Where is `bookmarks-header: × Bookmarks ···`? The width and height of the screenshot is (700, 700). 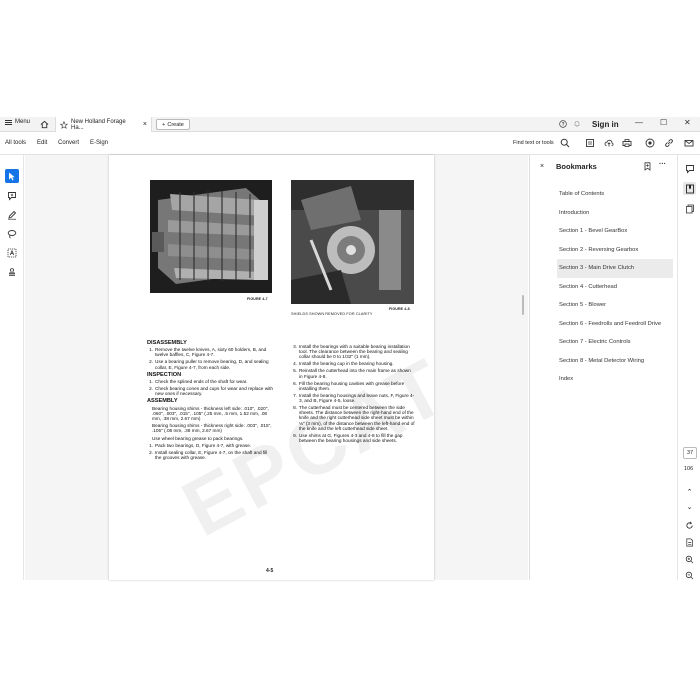 bookmarks-header: × Bookmarks ··· is located at coordinates (604, 166).